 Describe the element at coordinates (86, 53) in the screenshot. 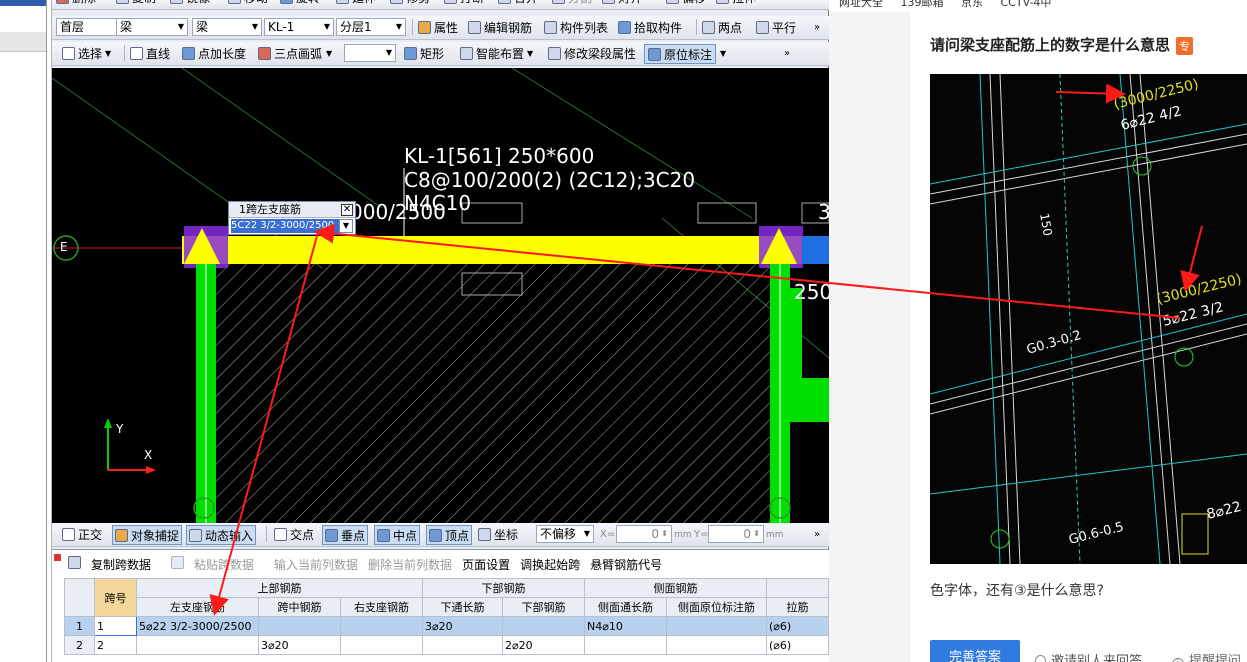

I see `select-button: 选择 ▼` at that location.